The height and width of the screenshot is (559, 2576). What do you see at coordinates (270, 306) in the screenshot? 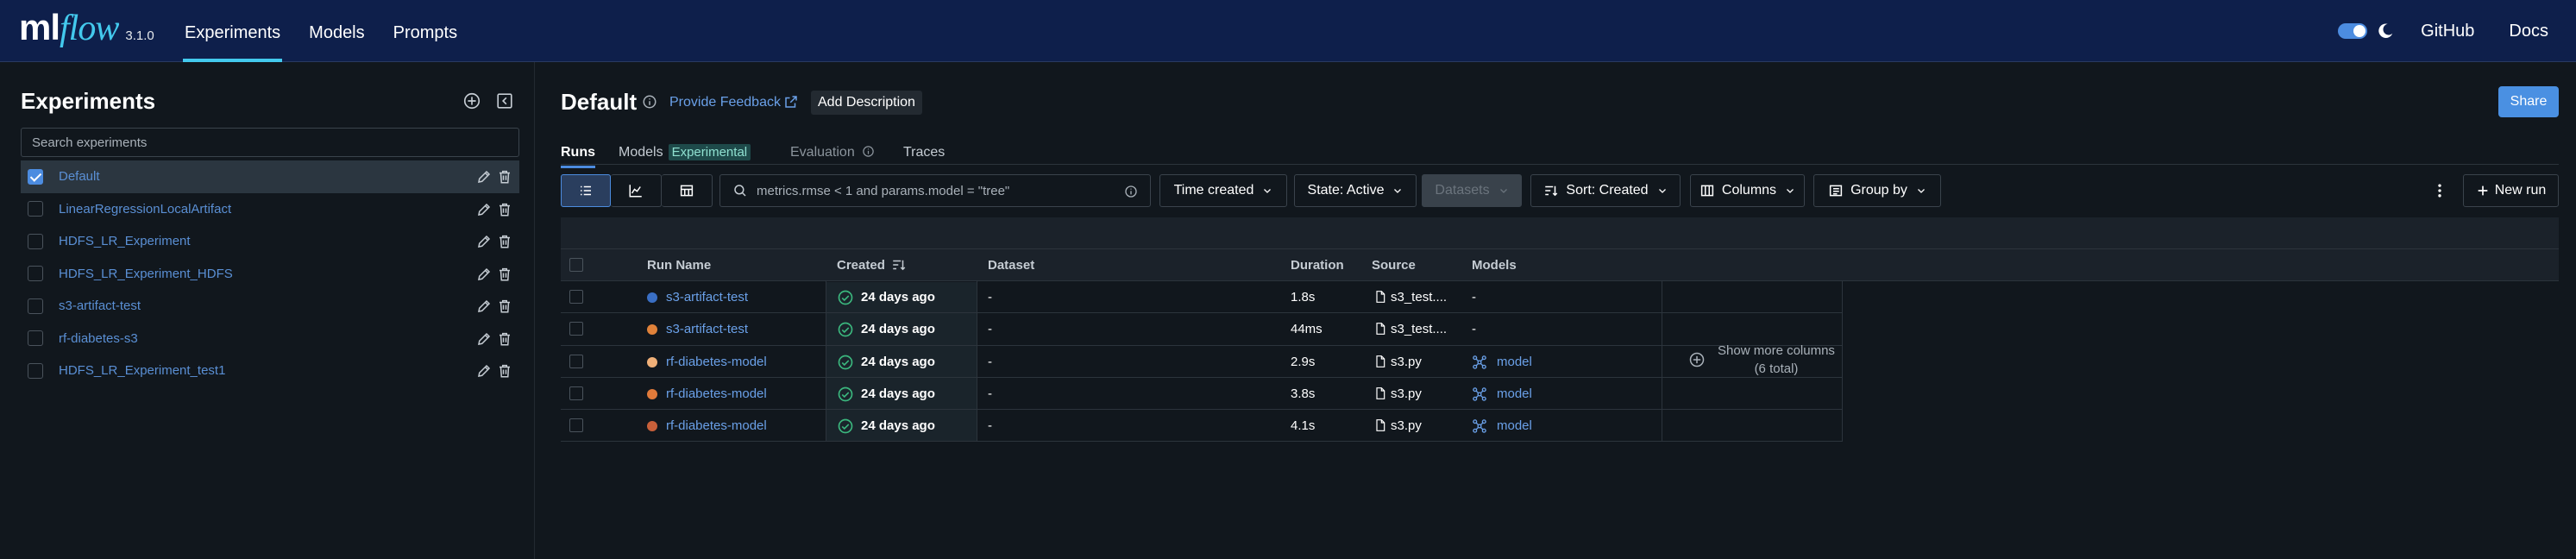
I see `experiment-row: s3-artifact-test` at bounding box center [270, 306].